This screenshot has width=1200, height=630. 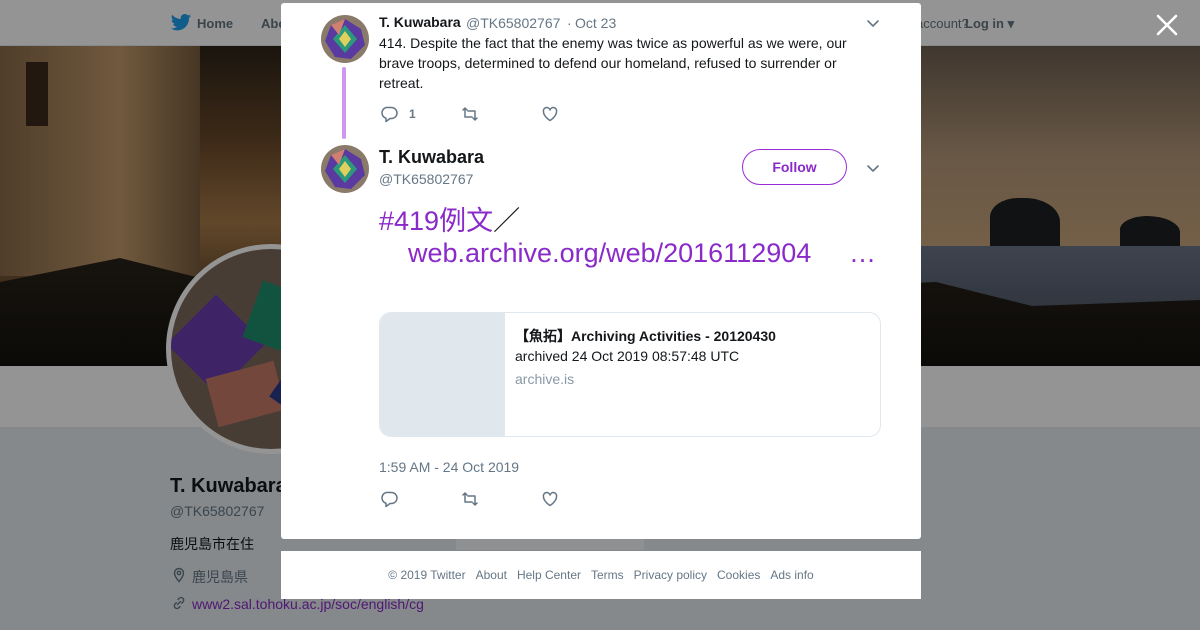 What do you see at coordinates (529, 499) in the screenshot?
I see `main-tweet-actions` at bounding box center [529, 499].